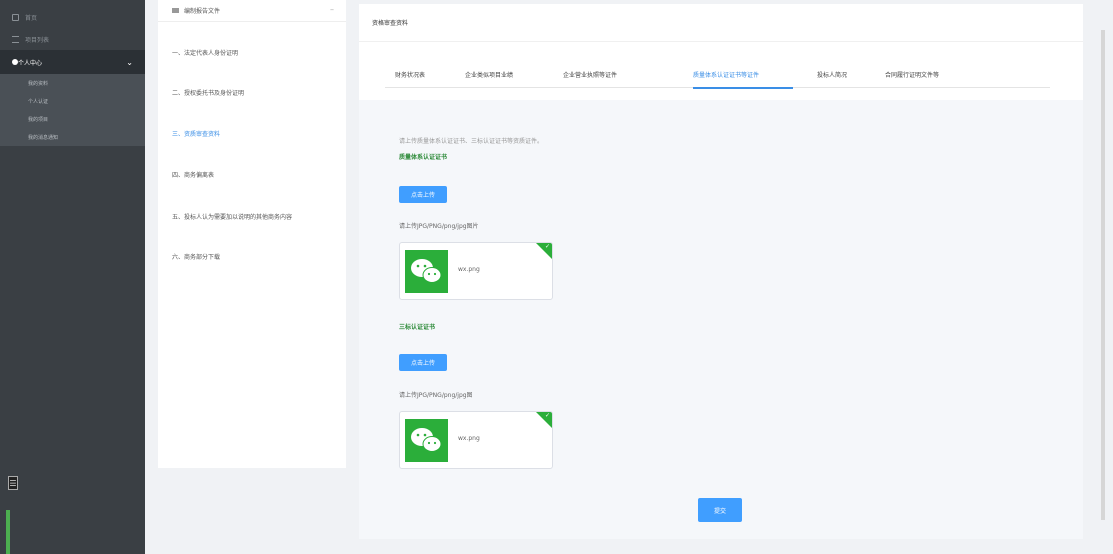 This screenshot has width=1113, height=554. What do you see at coordinates (726, 74) in the screenshot?
I see `tab-quality-cert: 质量体系认证证书等证件` at bounding box center [726, 74].